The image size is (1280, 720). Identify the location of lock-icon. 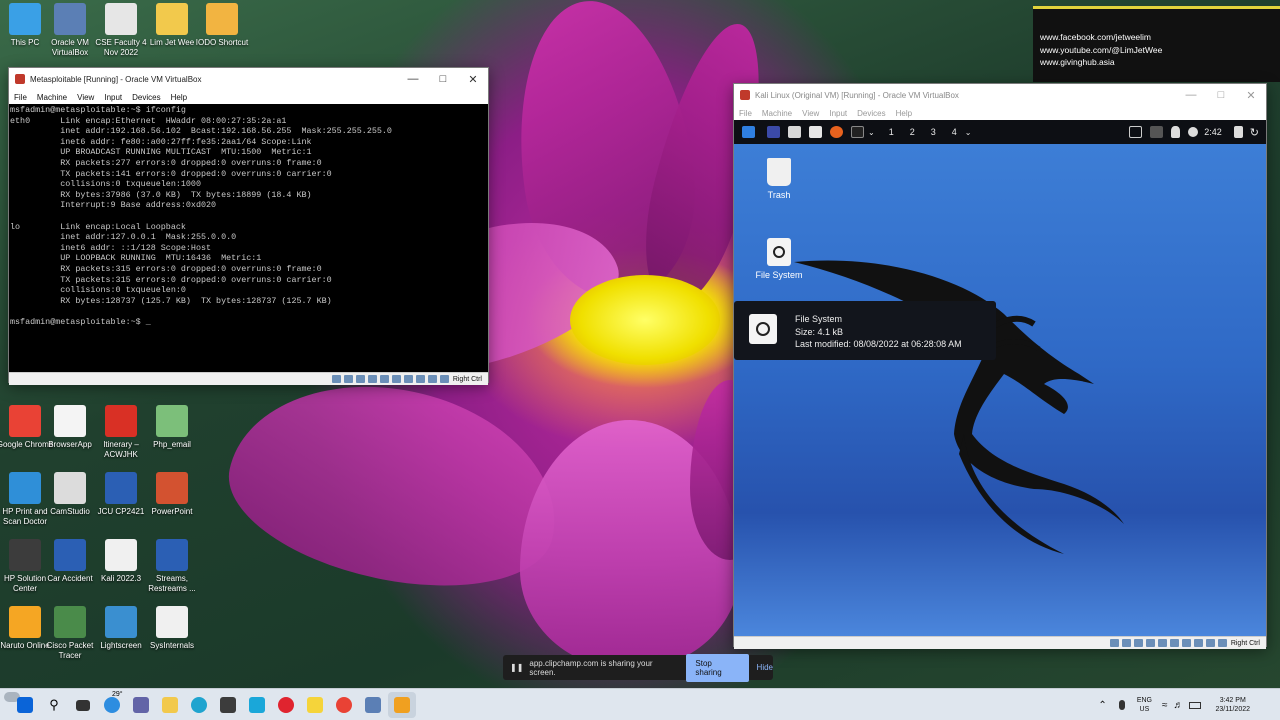
(1238, 132).